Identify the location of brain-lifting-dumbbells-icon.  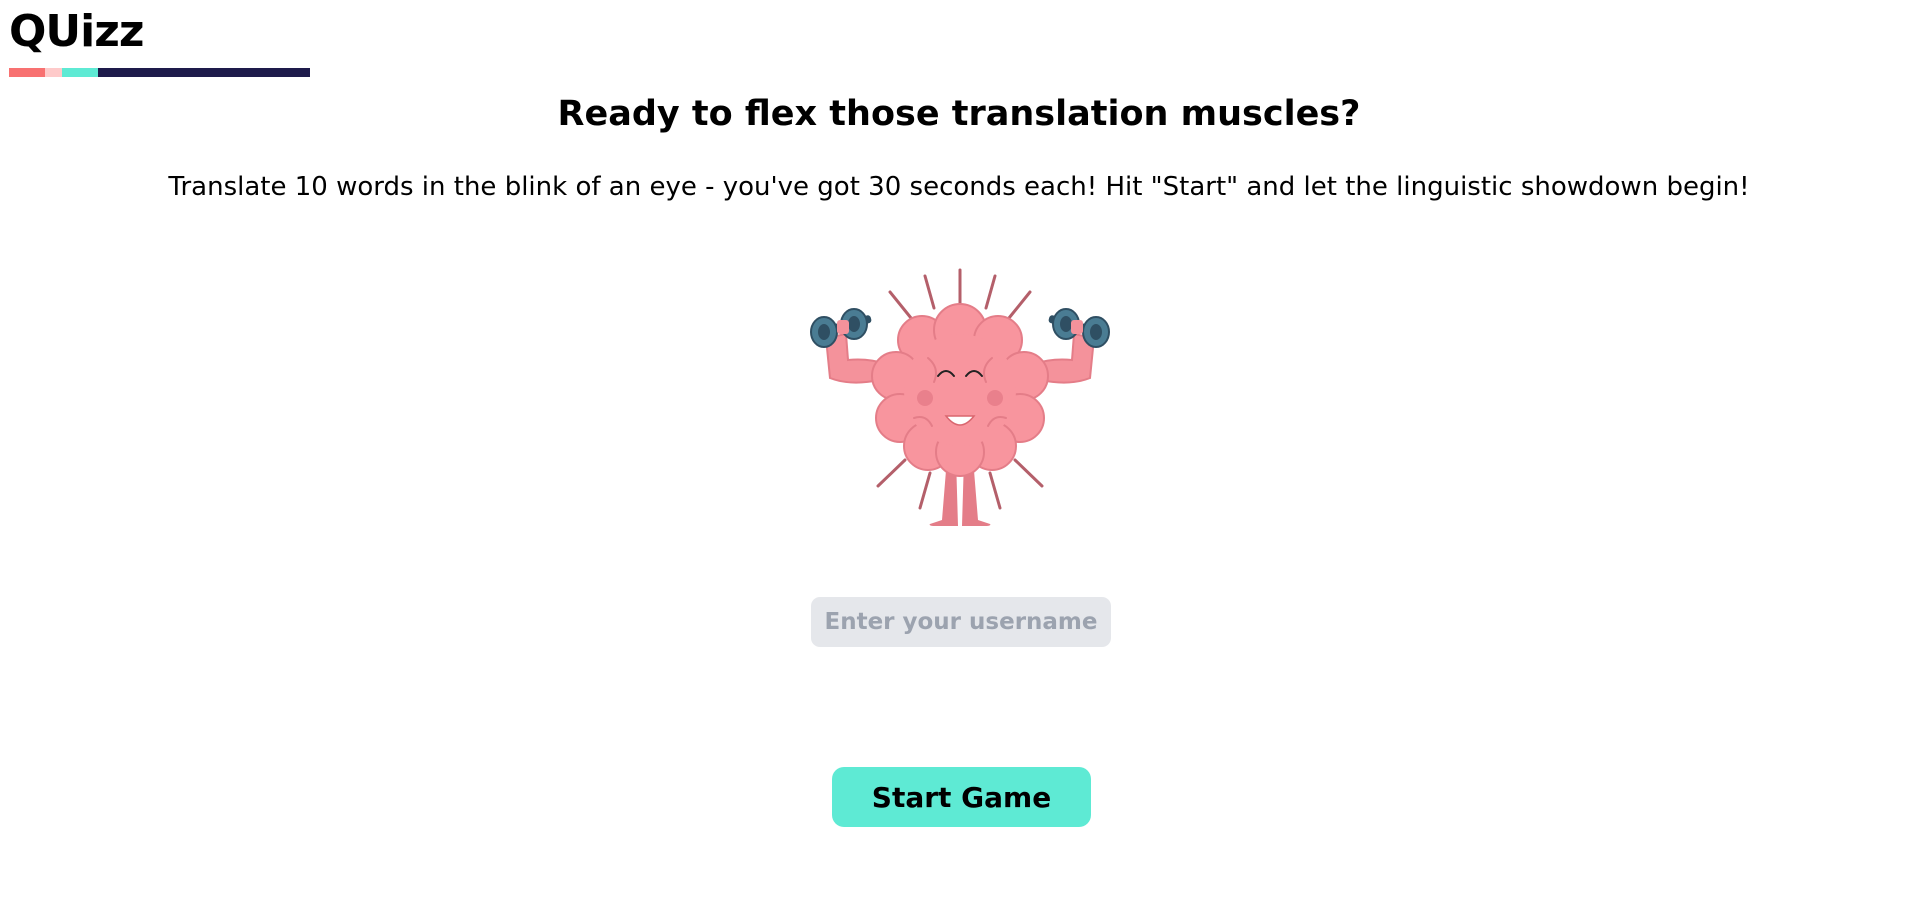
(960, 397).